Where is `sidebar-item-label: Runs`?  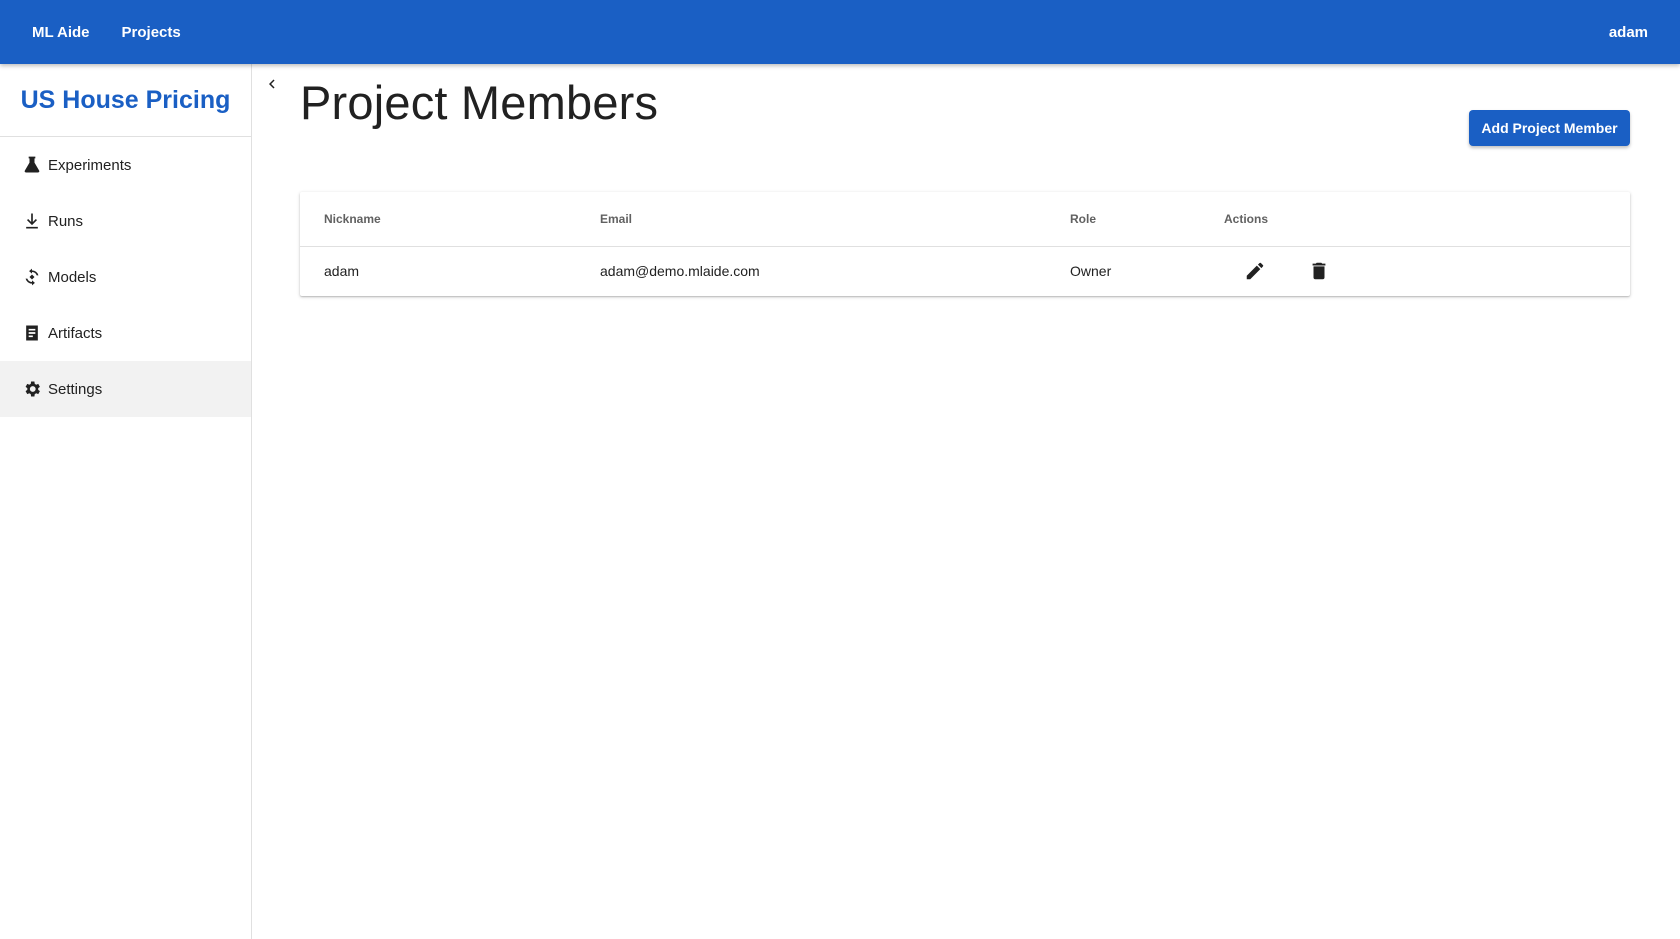
sidebar-item-label: Runs is located at coordinates (66, 221).